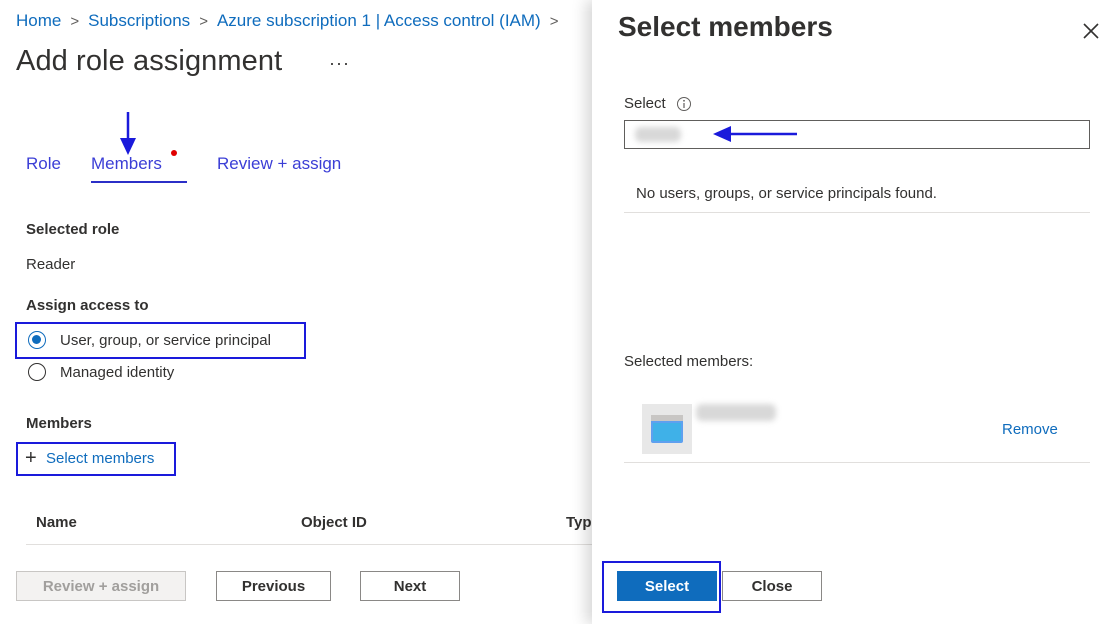  What do you see at coordinates (334, 522) in the screenshot?
I see `column-header-object-id: Object ID` at bounding box center [334, 522].